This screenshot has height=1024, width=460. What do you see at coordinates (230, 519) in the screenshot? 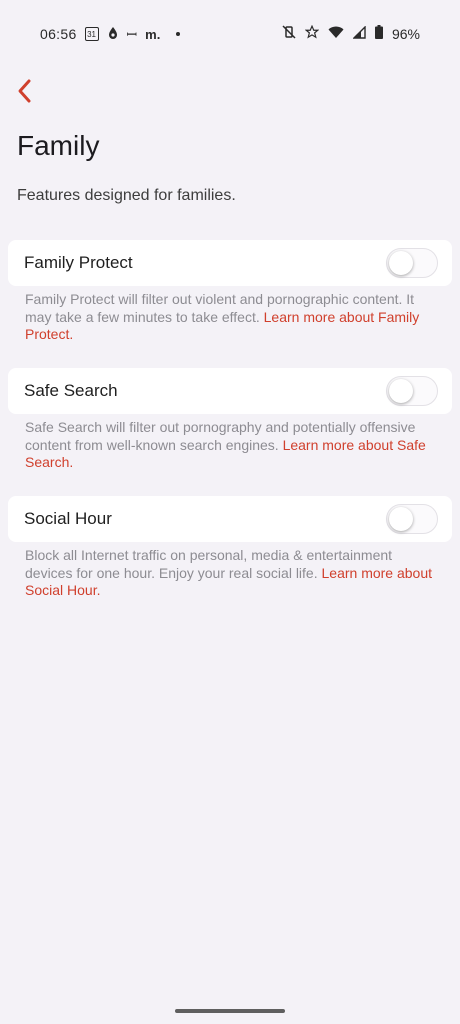
I see `social-hour-row: Social Hour` at bounding box center [230, 519].